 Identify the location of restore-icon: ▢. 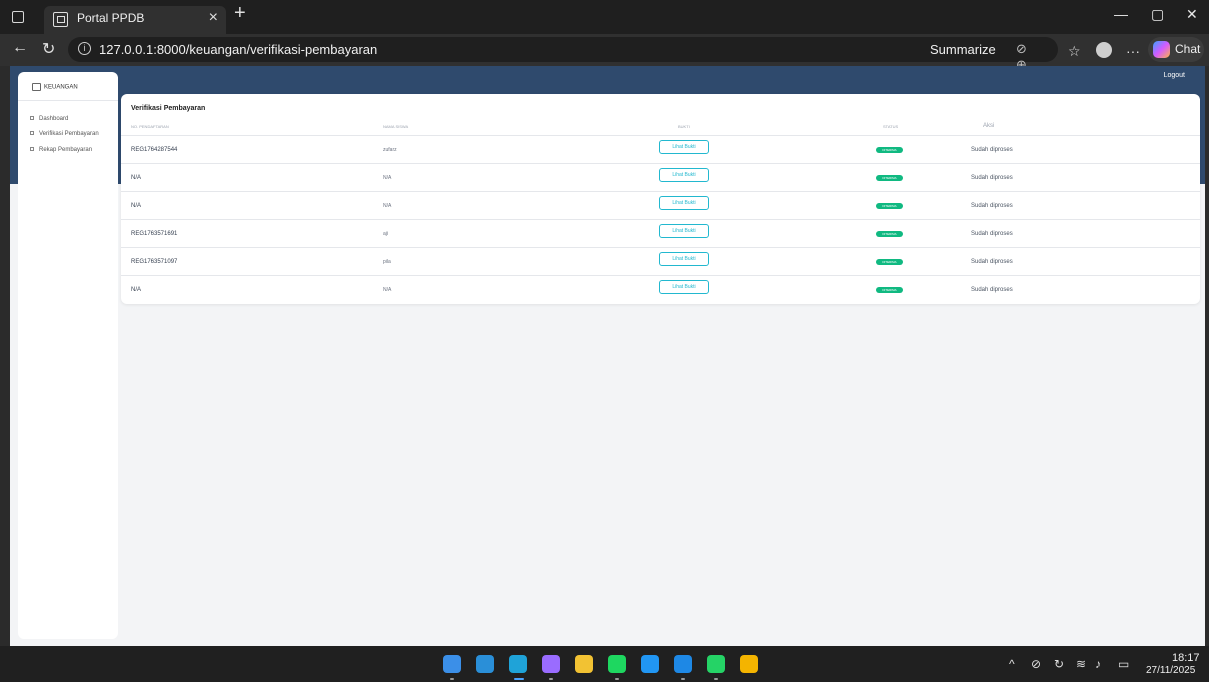
(1157, 14).